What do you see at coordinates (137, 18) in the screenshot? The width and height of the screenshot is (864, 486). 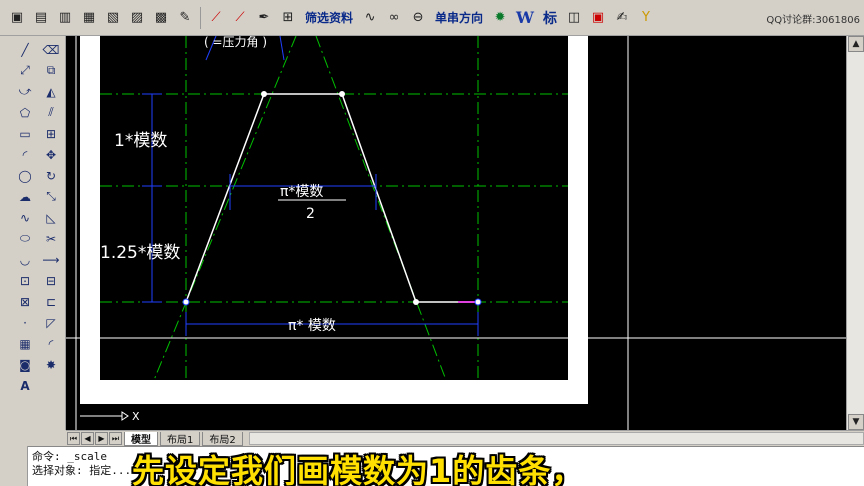 I see `layer-icon: ▨` at bounding box center [137, 18].